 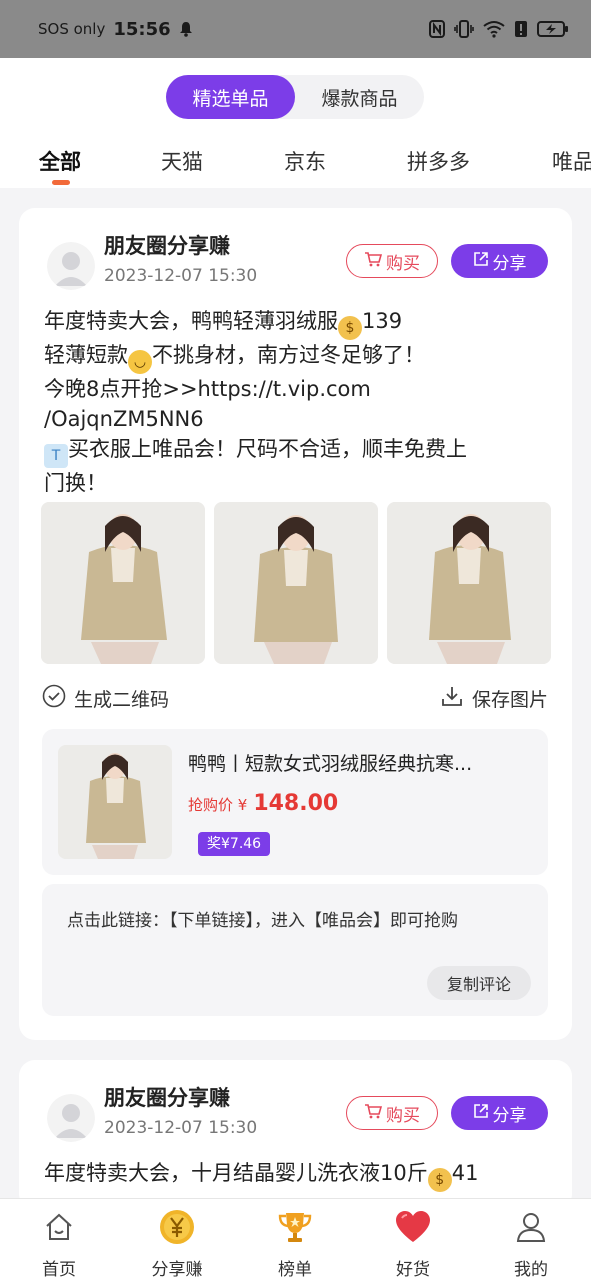 I want to click on wifi-icon, so click(x=494, y=29).